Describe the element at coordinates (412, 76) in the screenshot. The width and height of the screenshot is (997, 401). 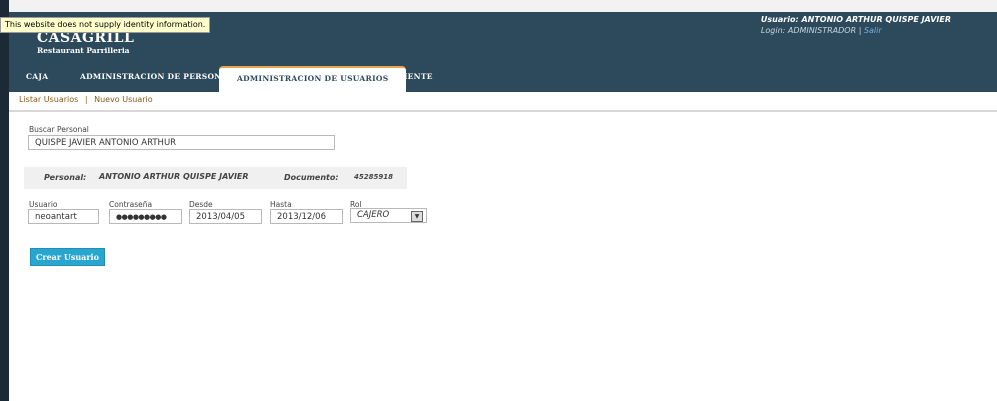
I see `tab-cliente: CLIENTE` at that location.